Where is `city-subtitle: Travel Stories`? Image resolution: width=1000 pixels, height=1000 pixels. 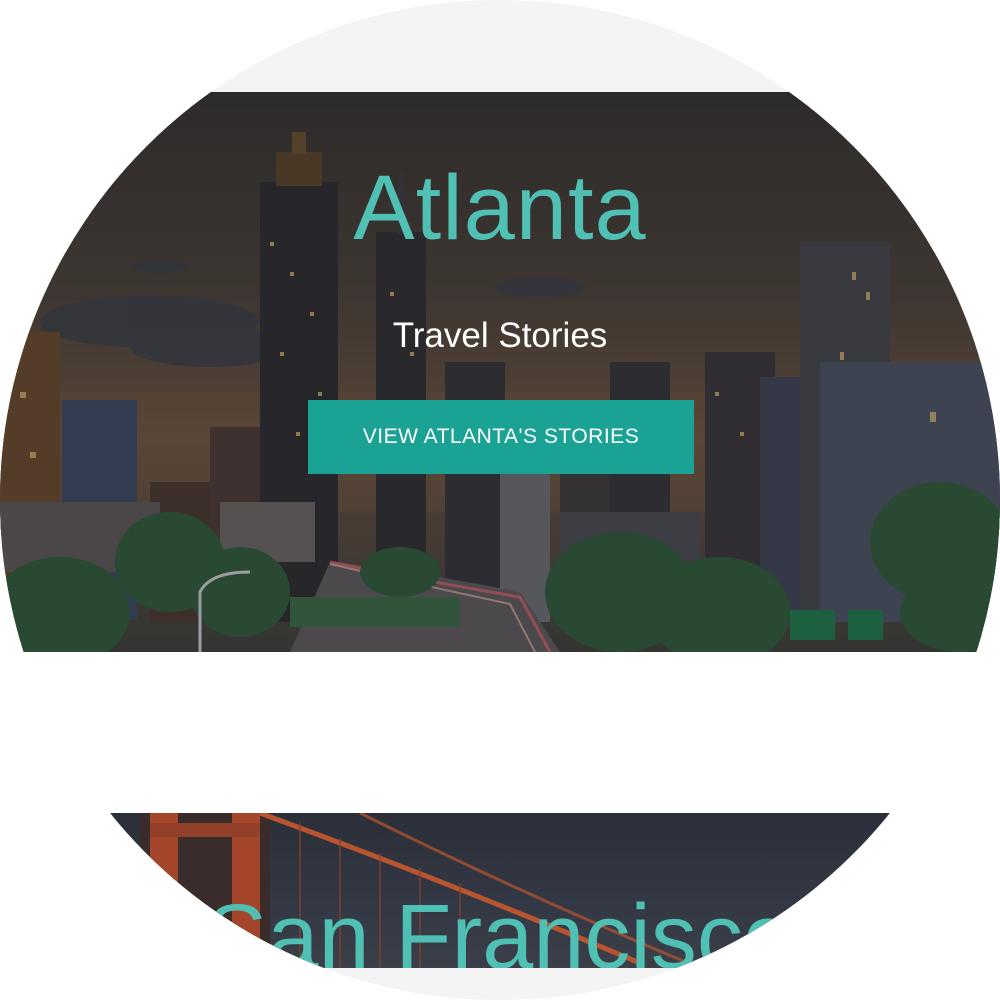
city-subtitle: Travel Stories is located at coordinates (500, 335).